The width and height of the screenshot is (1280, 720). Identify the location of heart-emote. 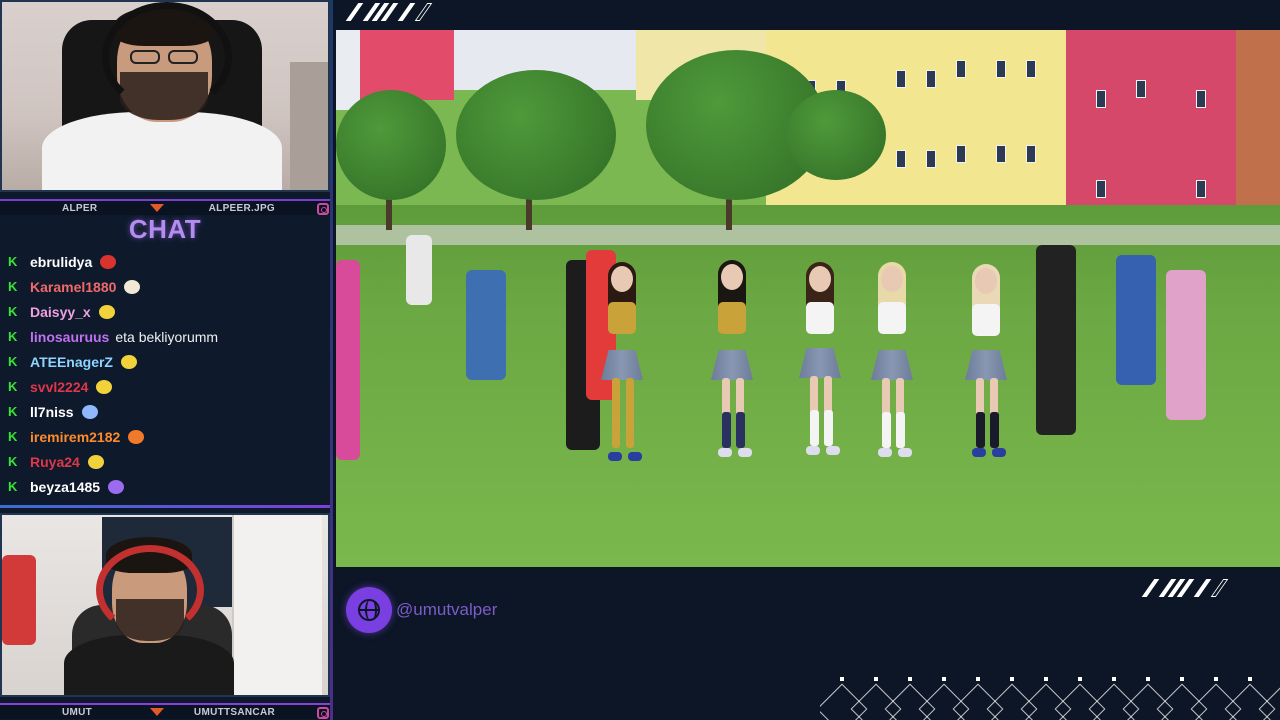
(116, 486).